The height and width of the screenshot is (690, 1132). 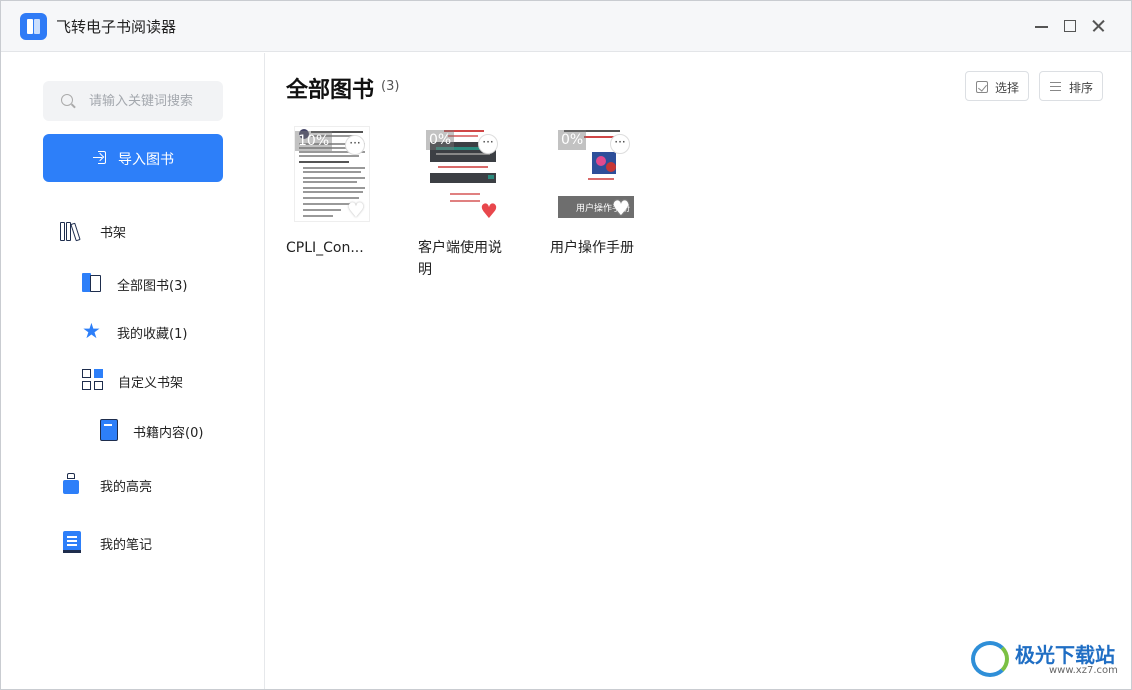 What do you see at coordinates (596, 174) in the screenshot?
I see `book-cover: 用户操作手册 0% ··· ♥` at bounding box center [596, 174].